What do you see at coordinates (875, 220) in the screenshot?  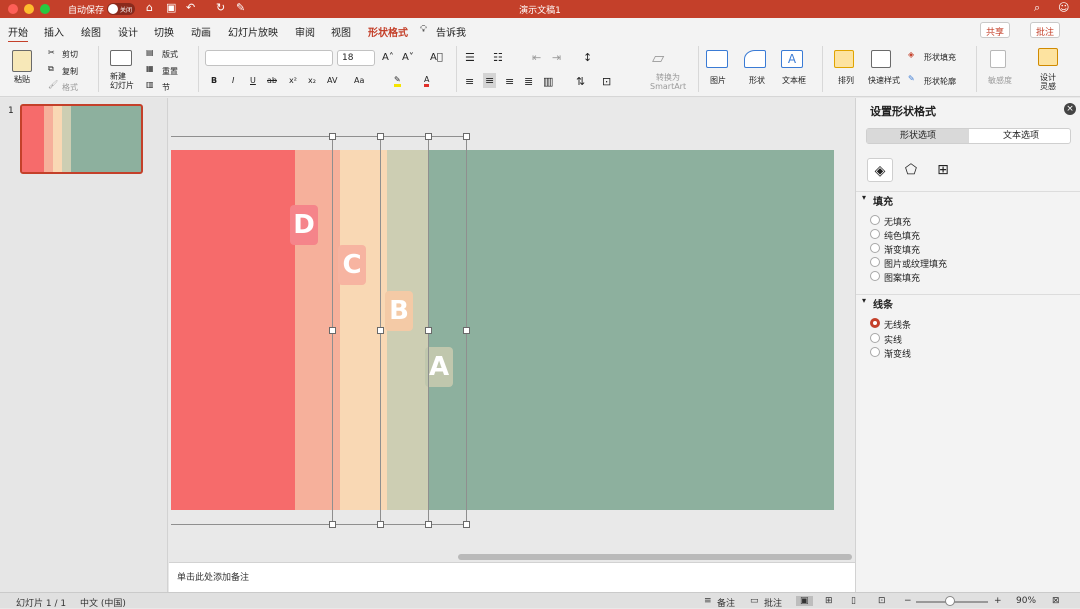 I see `no-fill-radio` at bounding box center [875, 220].